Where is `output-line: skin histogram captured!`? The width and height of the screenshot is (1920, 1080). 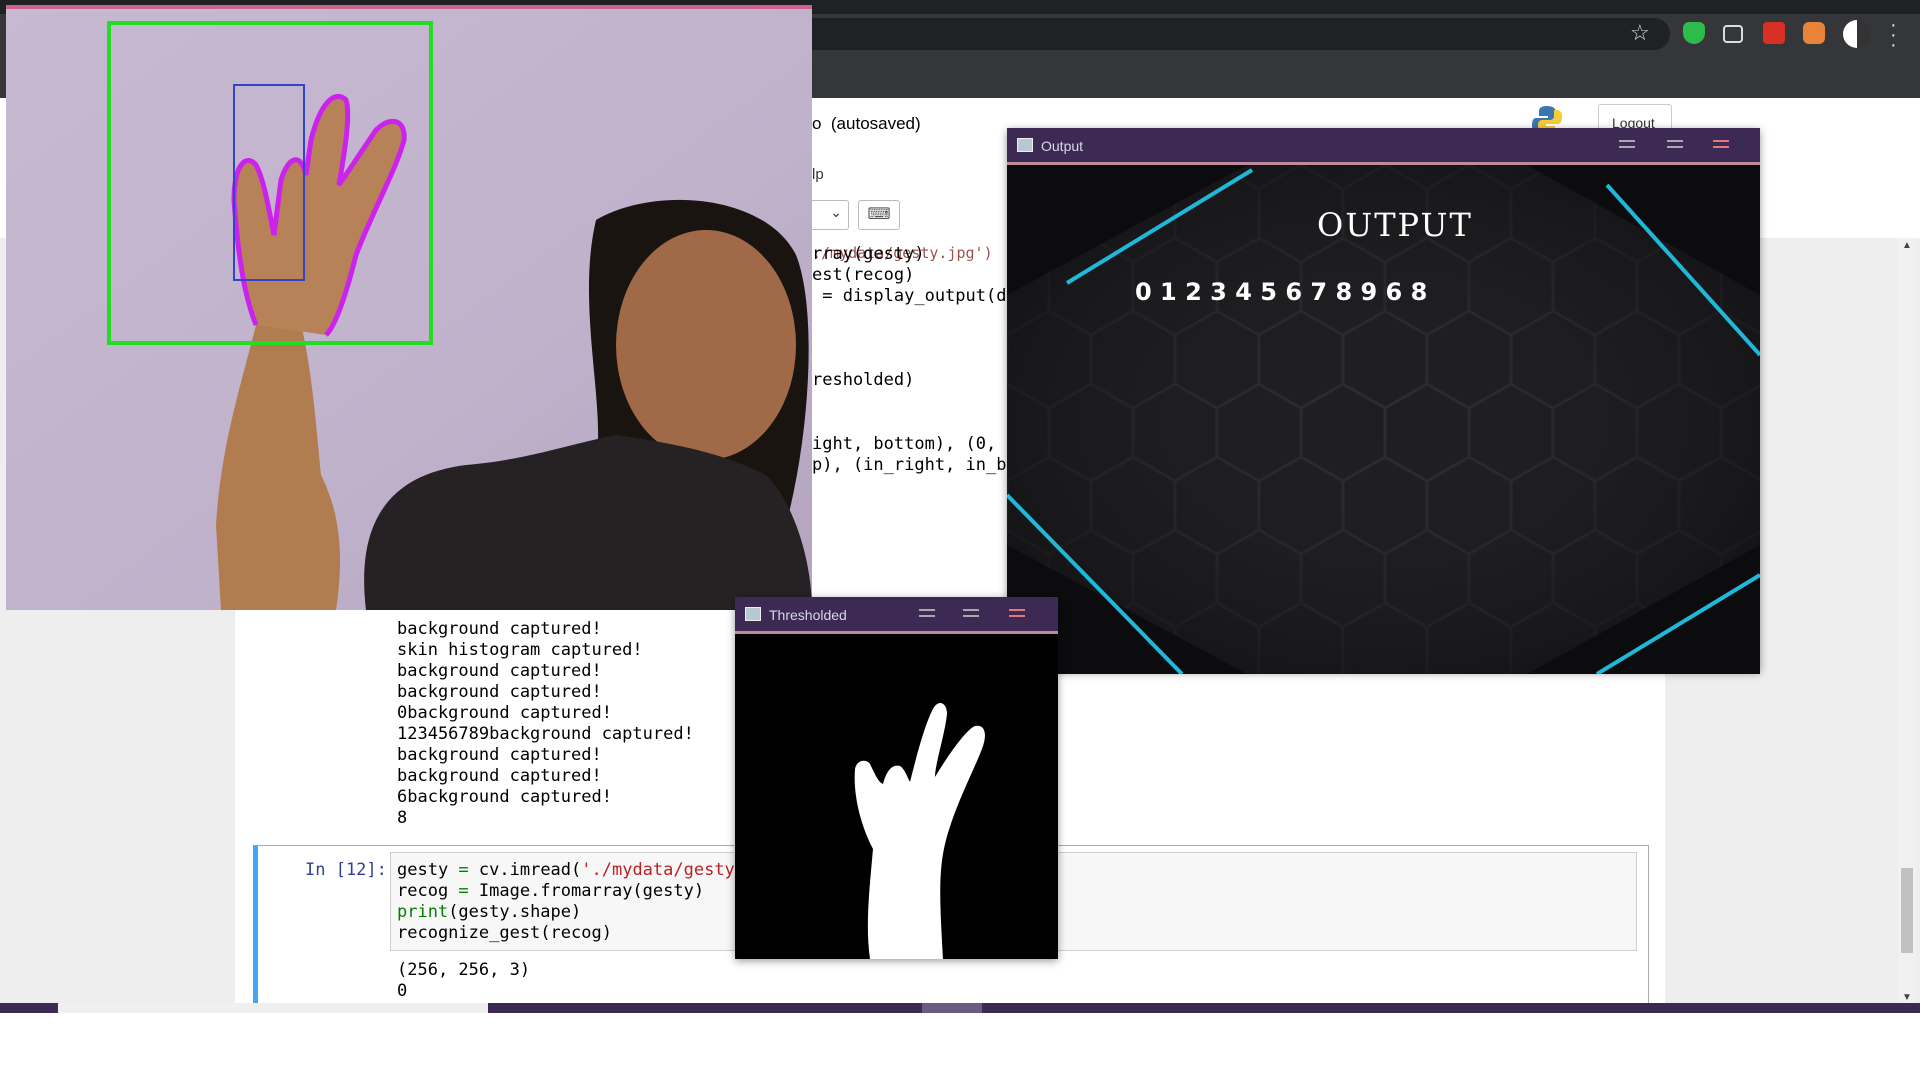
output-line: skin histogram captured! is located at coordinates (520, 650).